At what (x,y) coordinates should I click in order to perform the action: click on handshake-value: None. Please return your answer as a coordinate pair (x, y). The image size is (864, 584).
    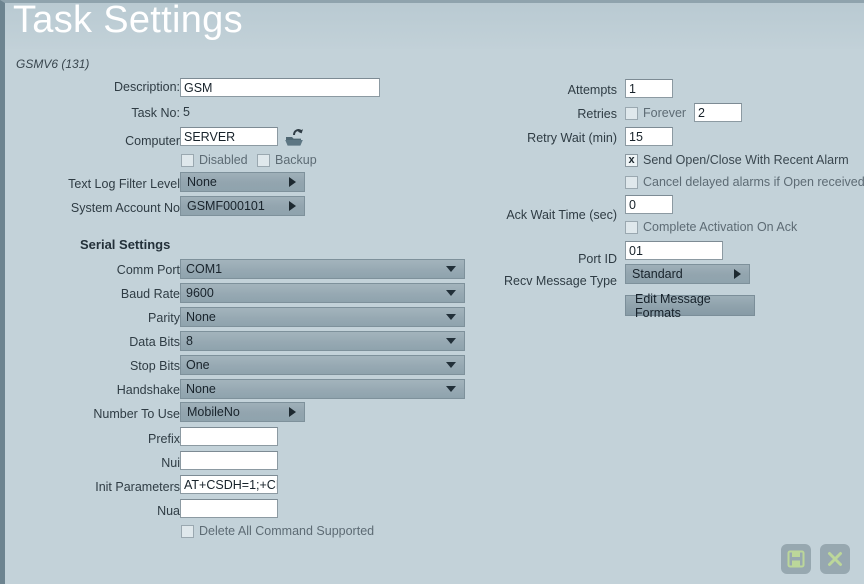
    Looking at the image, I should click on (201, 389).